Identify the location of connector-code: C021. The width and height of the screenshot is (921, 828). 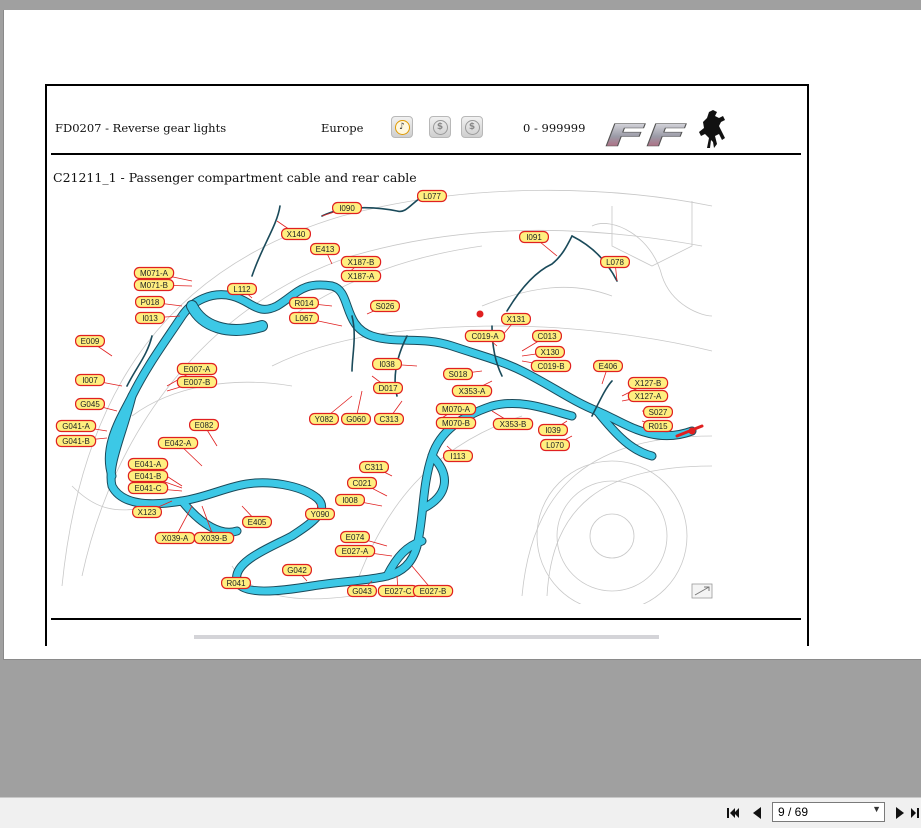
(362, 483).